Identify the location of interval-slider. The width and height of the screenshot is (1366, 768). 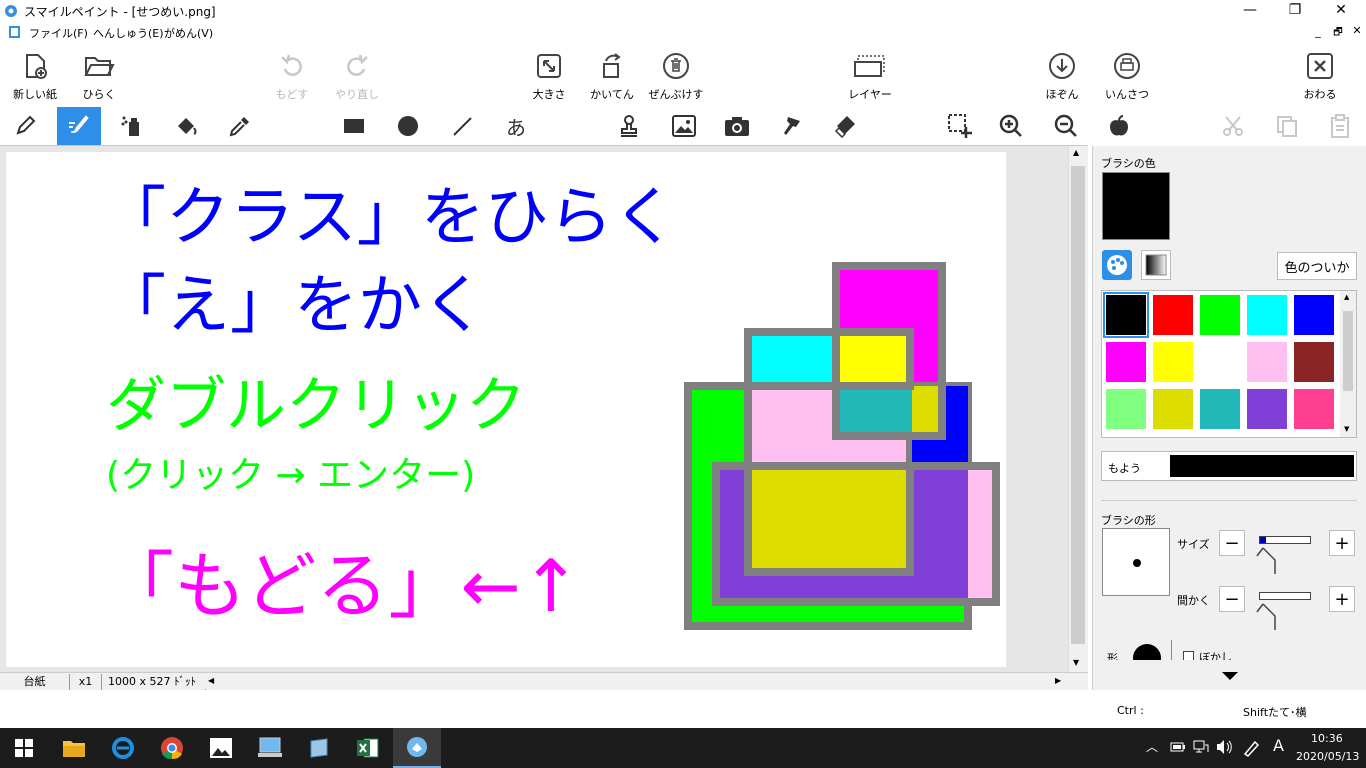
(1285, 596).